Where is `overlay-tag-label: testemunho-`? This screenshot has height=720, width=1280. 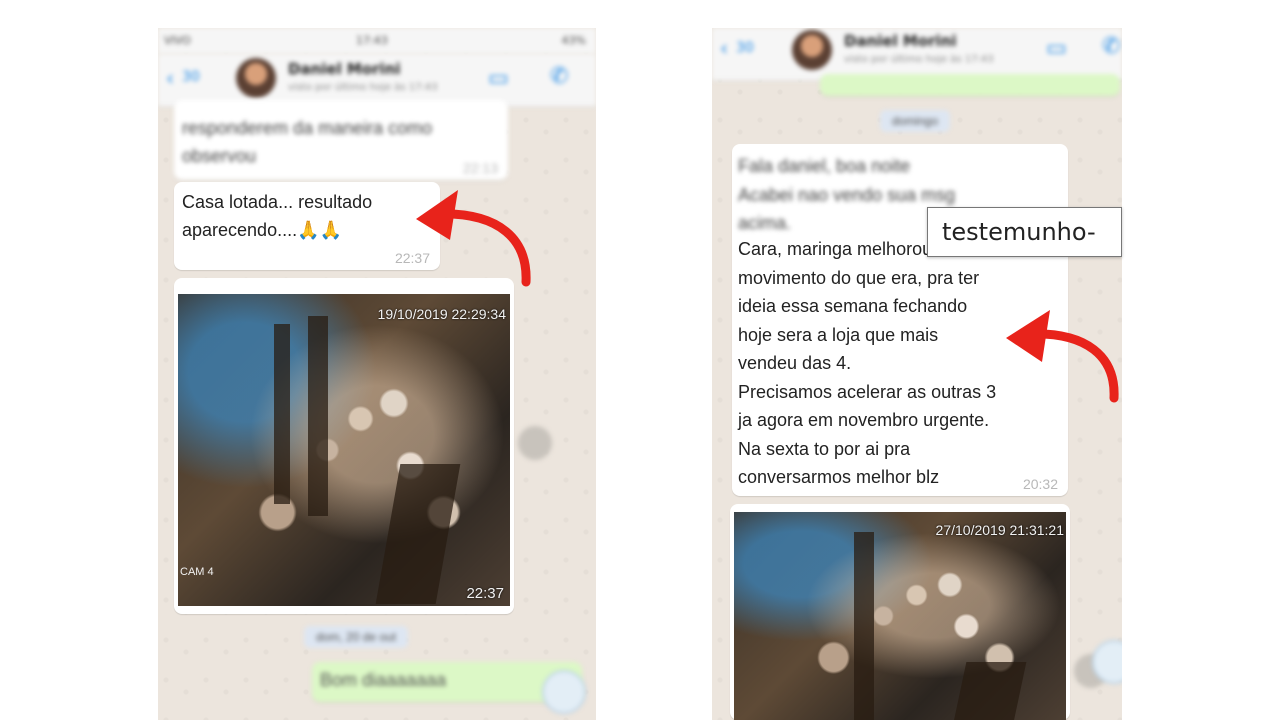 overlay-tag-label: testemunho- is located at coordinates (1024, 232).